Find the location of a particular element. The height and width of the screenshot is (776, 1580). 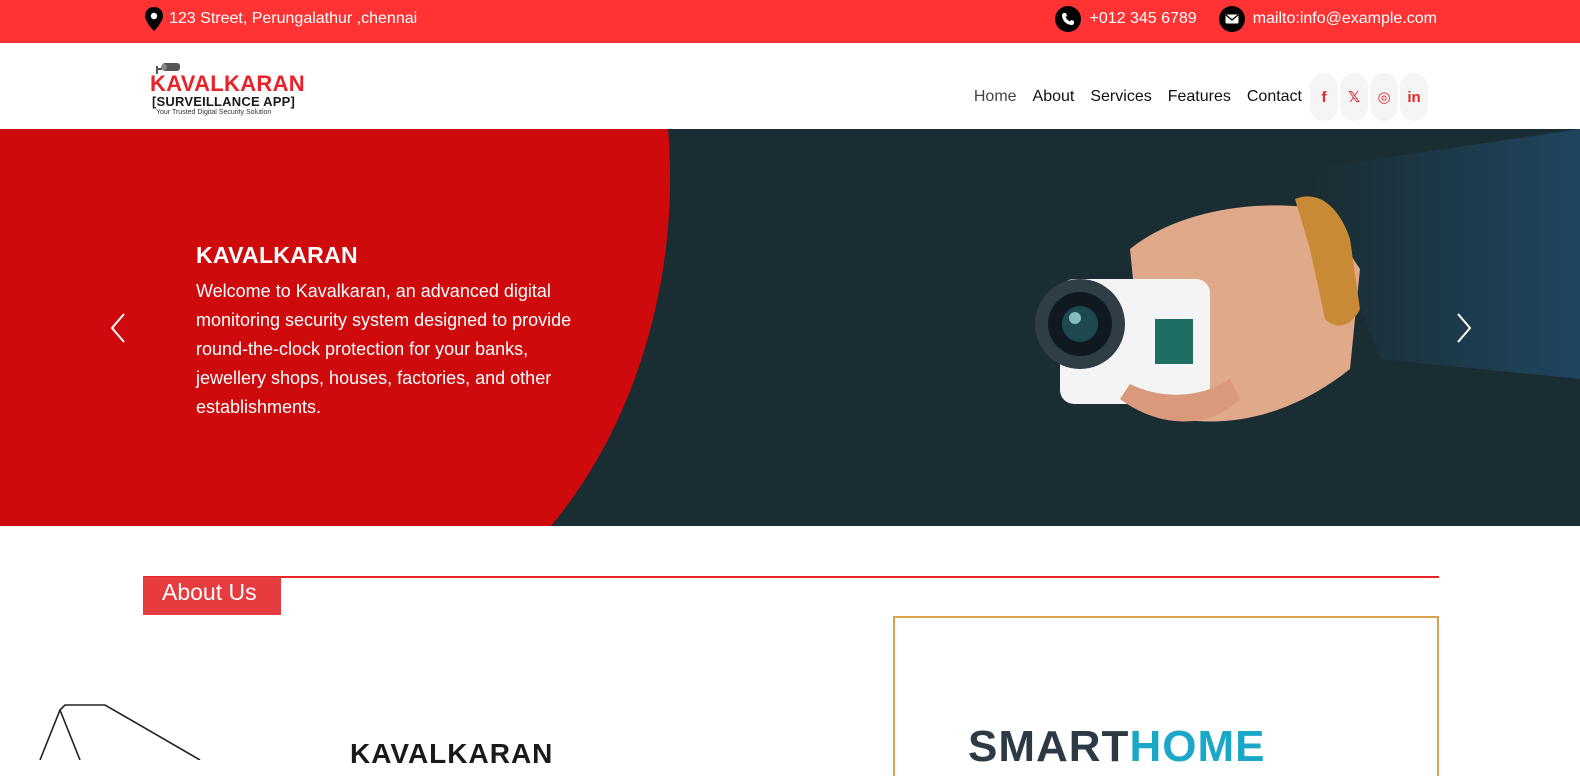

logo-tagline: Your Trusted Digital Security Solution is located at coordinates (214, 112).